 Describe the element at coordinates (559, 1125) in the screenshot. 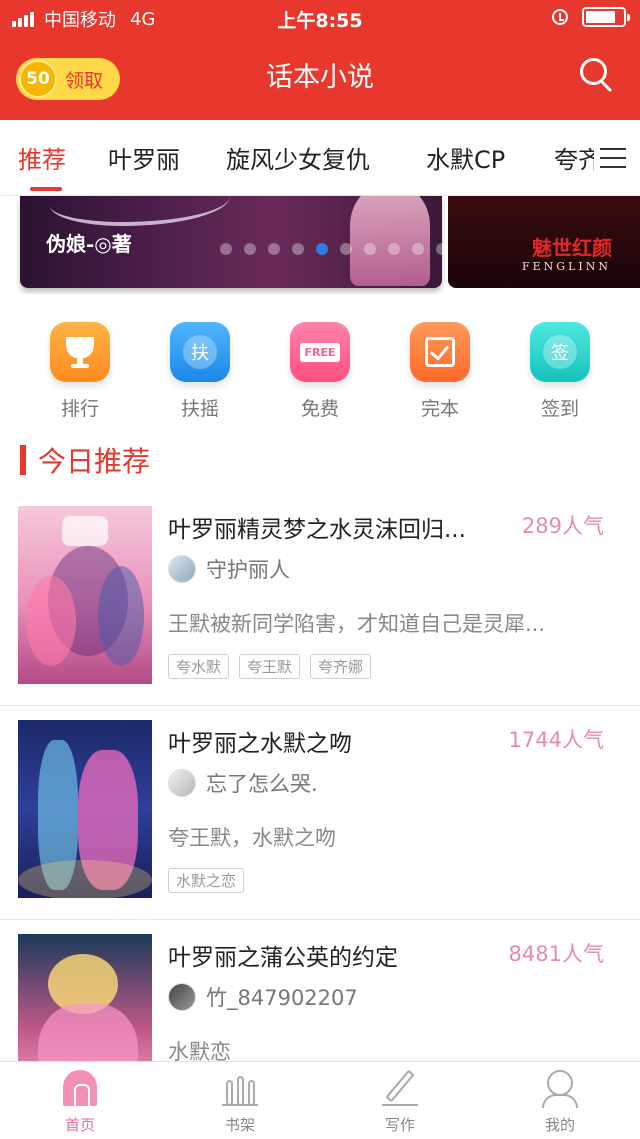

I see `nav-label: 我的` at that location.